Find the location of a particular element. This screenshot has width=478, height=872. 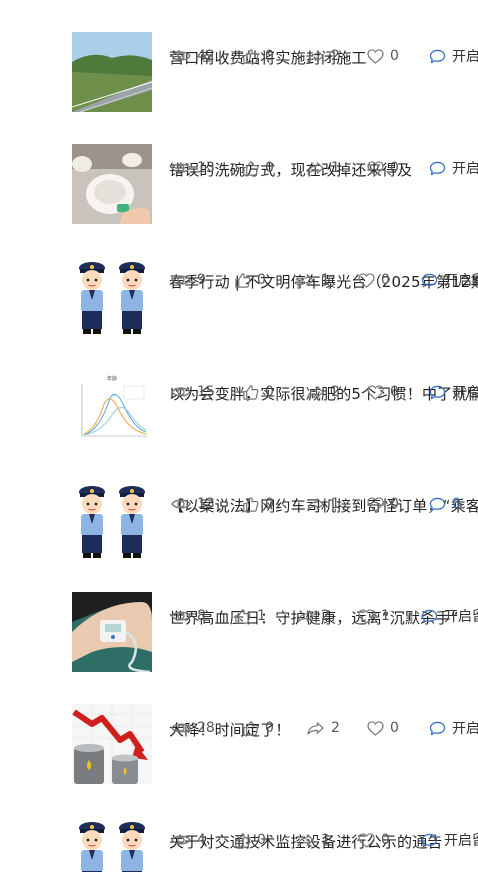

comment-status: 0 is located at coordinates (456, 504).